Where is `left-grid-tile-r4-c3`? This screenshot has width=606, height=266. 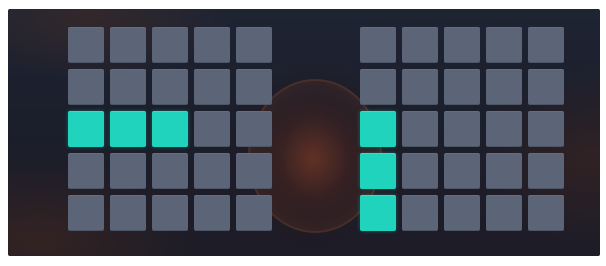 left-grid-tile-r4-c3 is located at coordinates (212, 213).